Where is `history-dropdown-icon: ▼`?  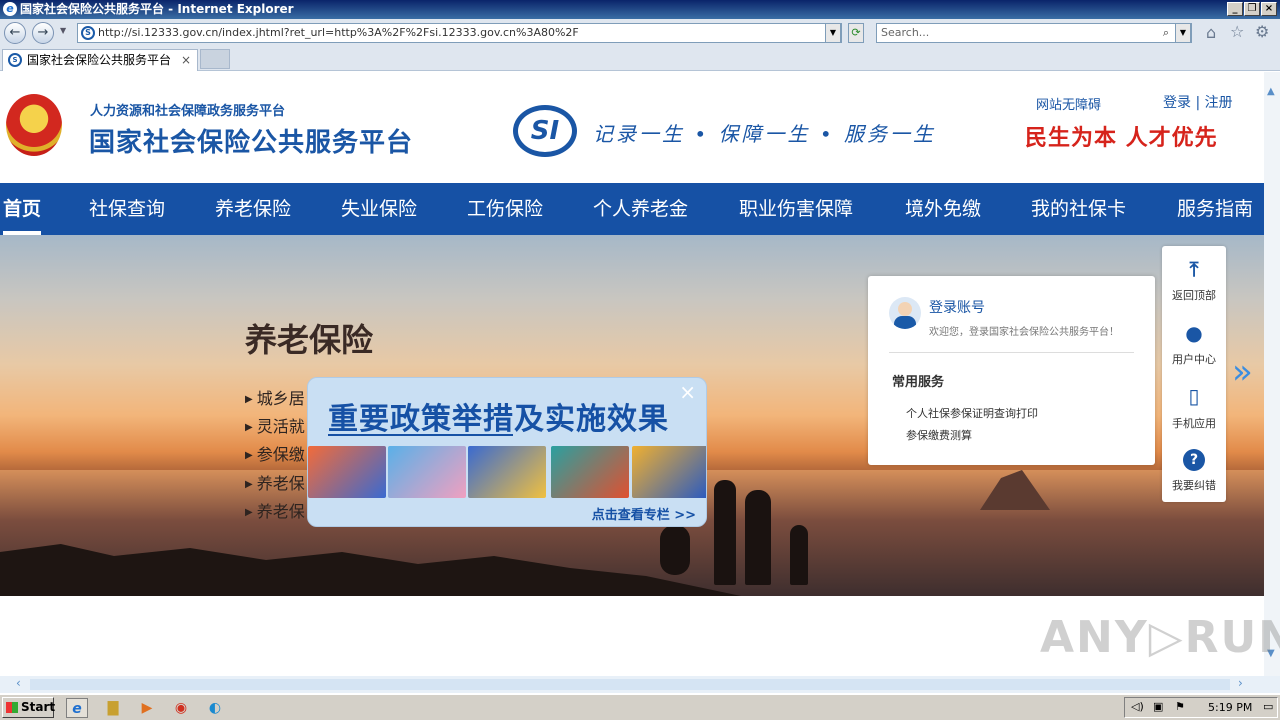
history-dropdown-icon: ▼ is located at coordinates (63, 30).